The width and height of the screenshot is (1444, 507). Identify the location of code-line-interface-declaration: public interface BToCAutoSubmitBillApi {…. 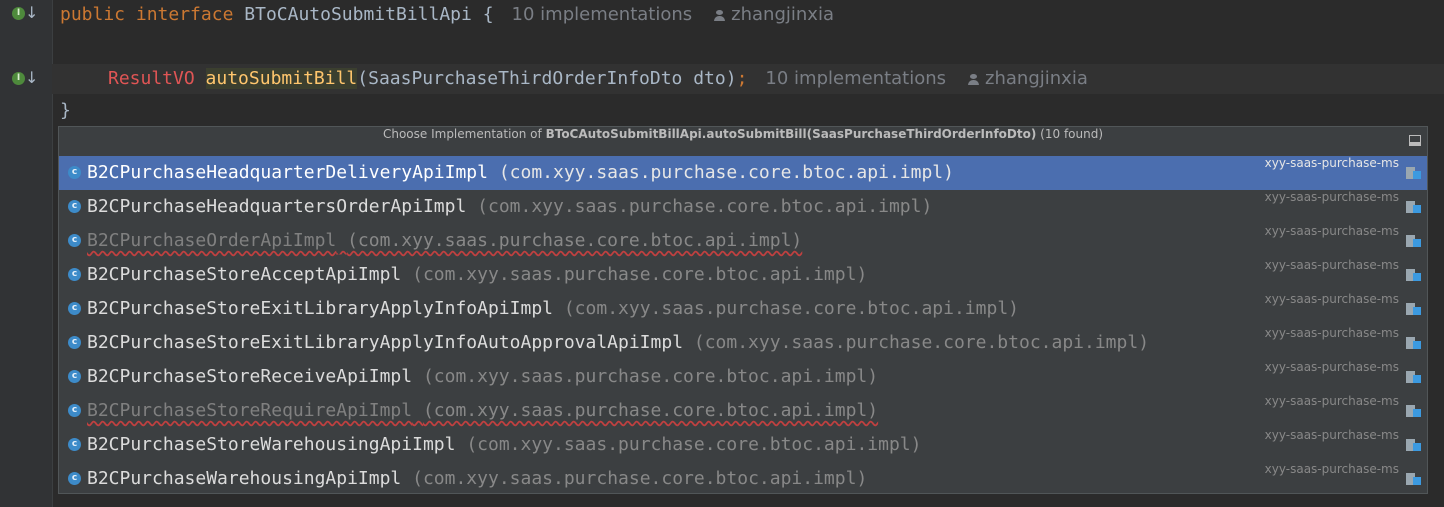
(748, 15).